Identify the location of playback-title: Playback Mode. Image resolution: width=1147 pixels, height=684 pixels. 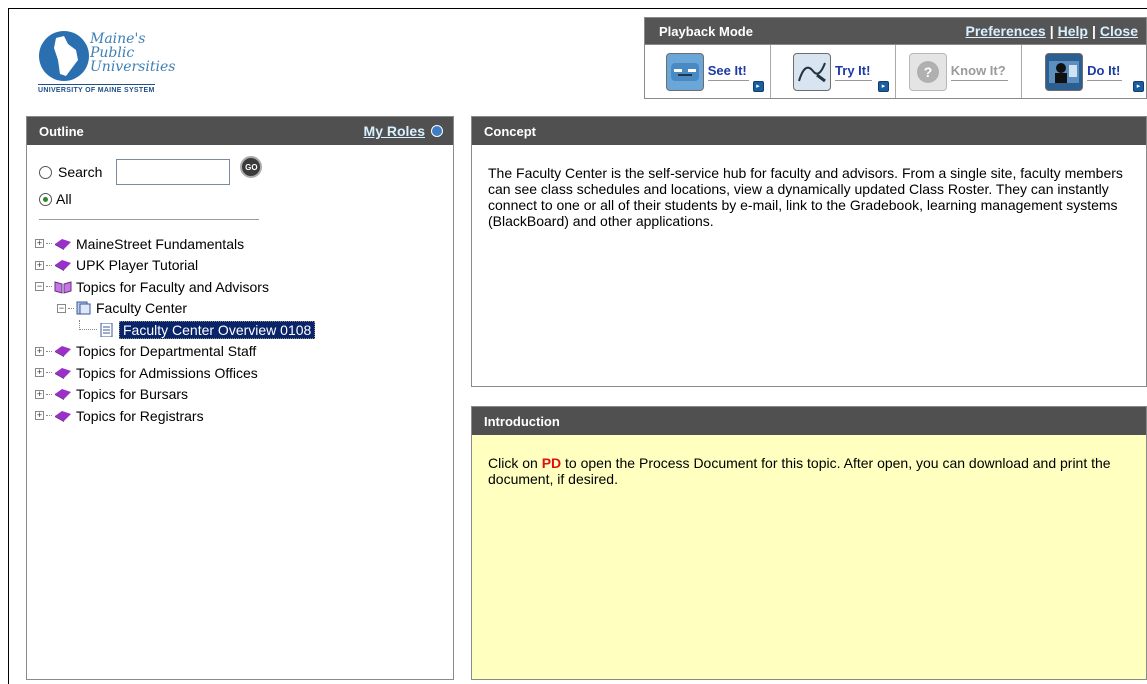
(706, 31).